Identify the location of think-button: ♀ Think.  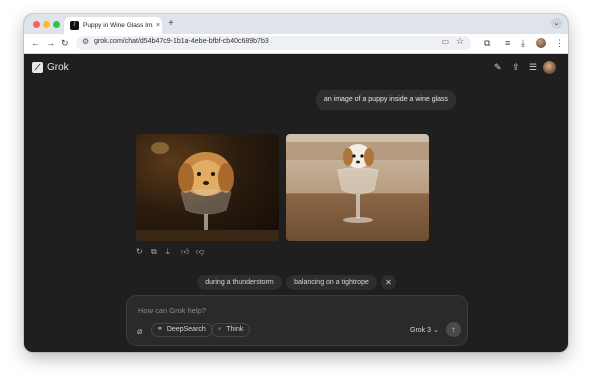
(231, 330).